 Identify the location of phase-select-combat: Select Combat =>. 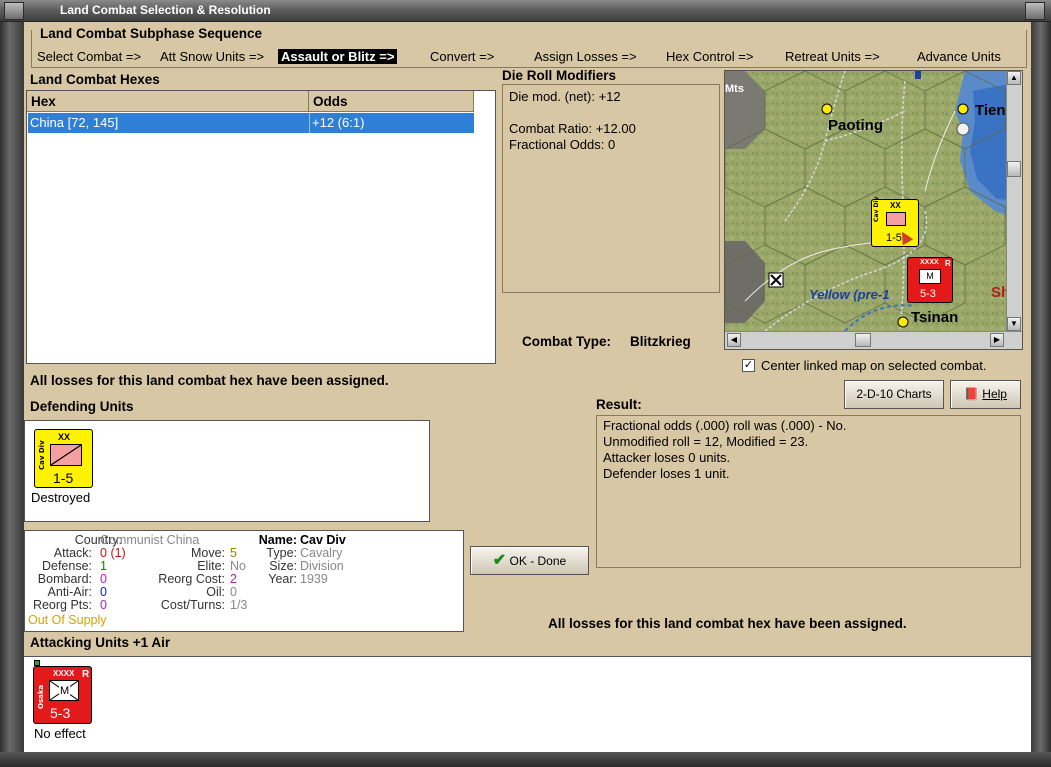
(89, 56).